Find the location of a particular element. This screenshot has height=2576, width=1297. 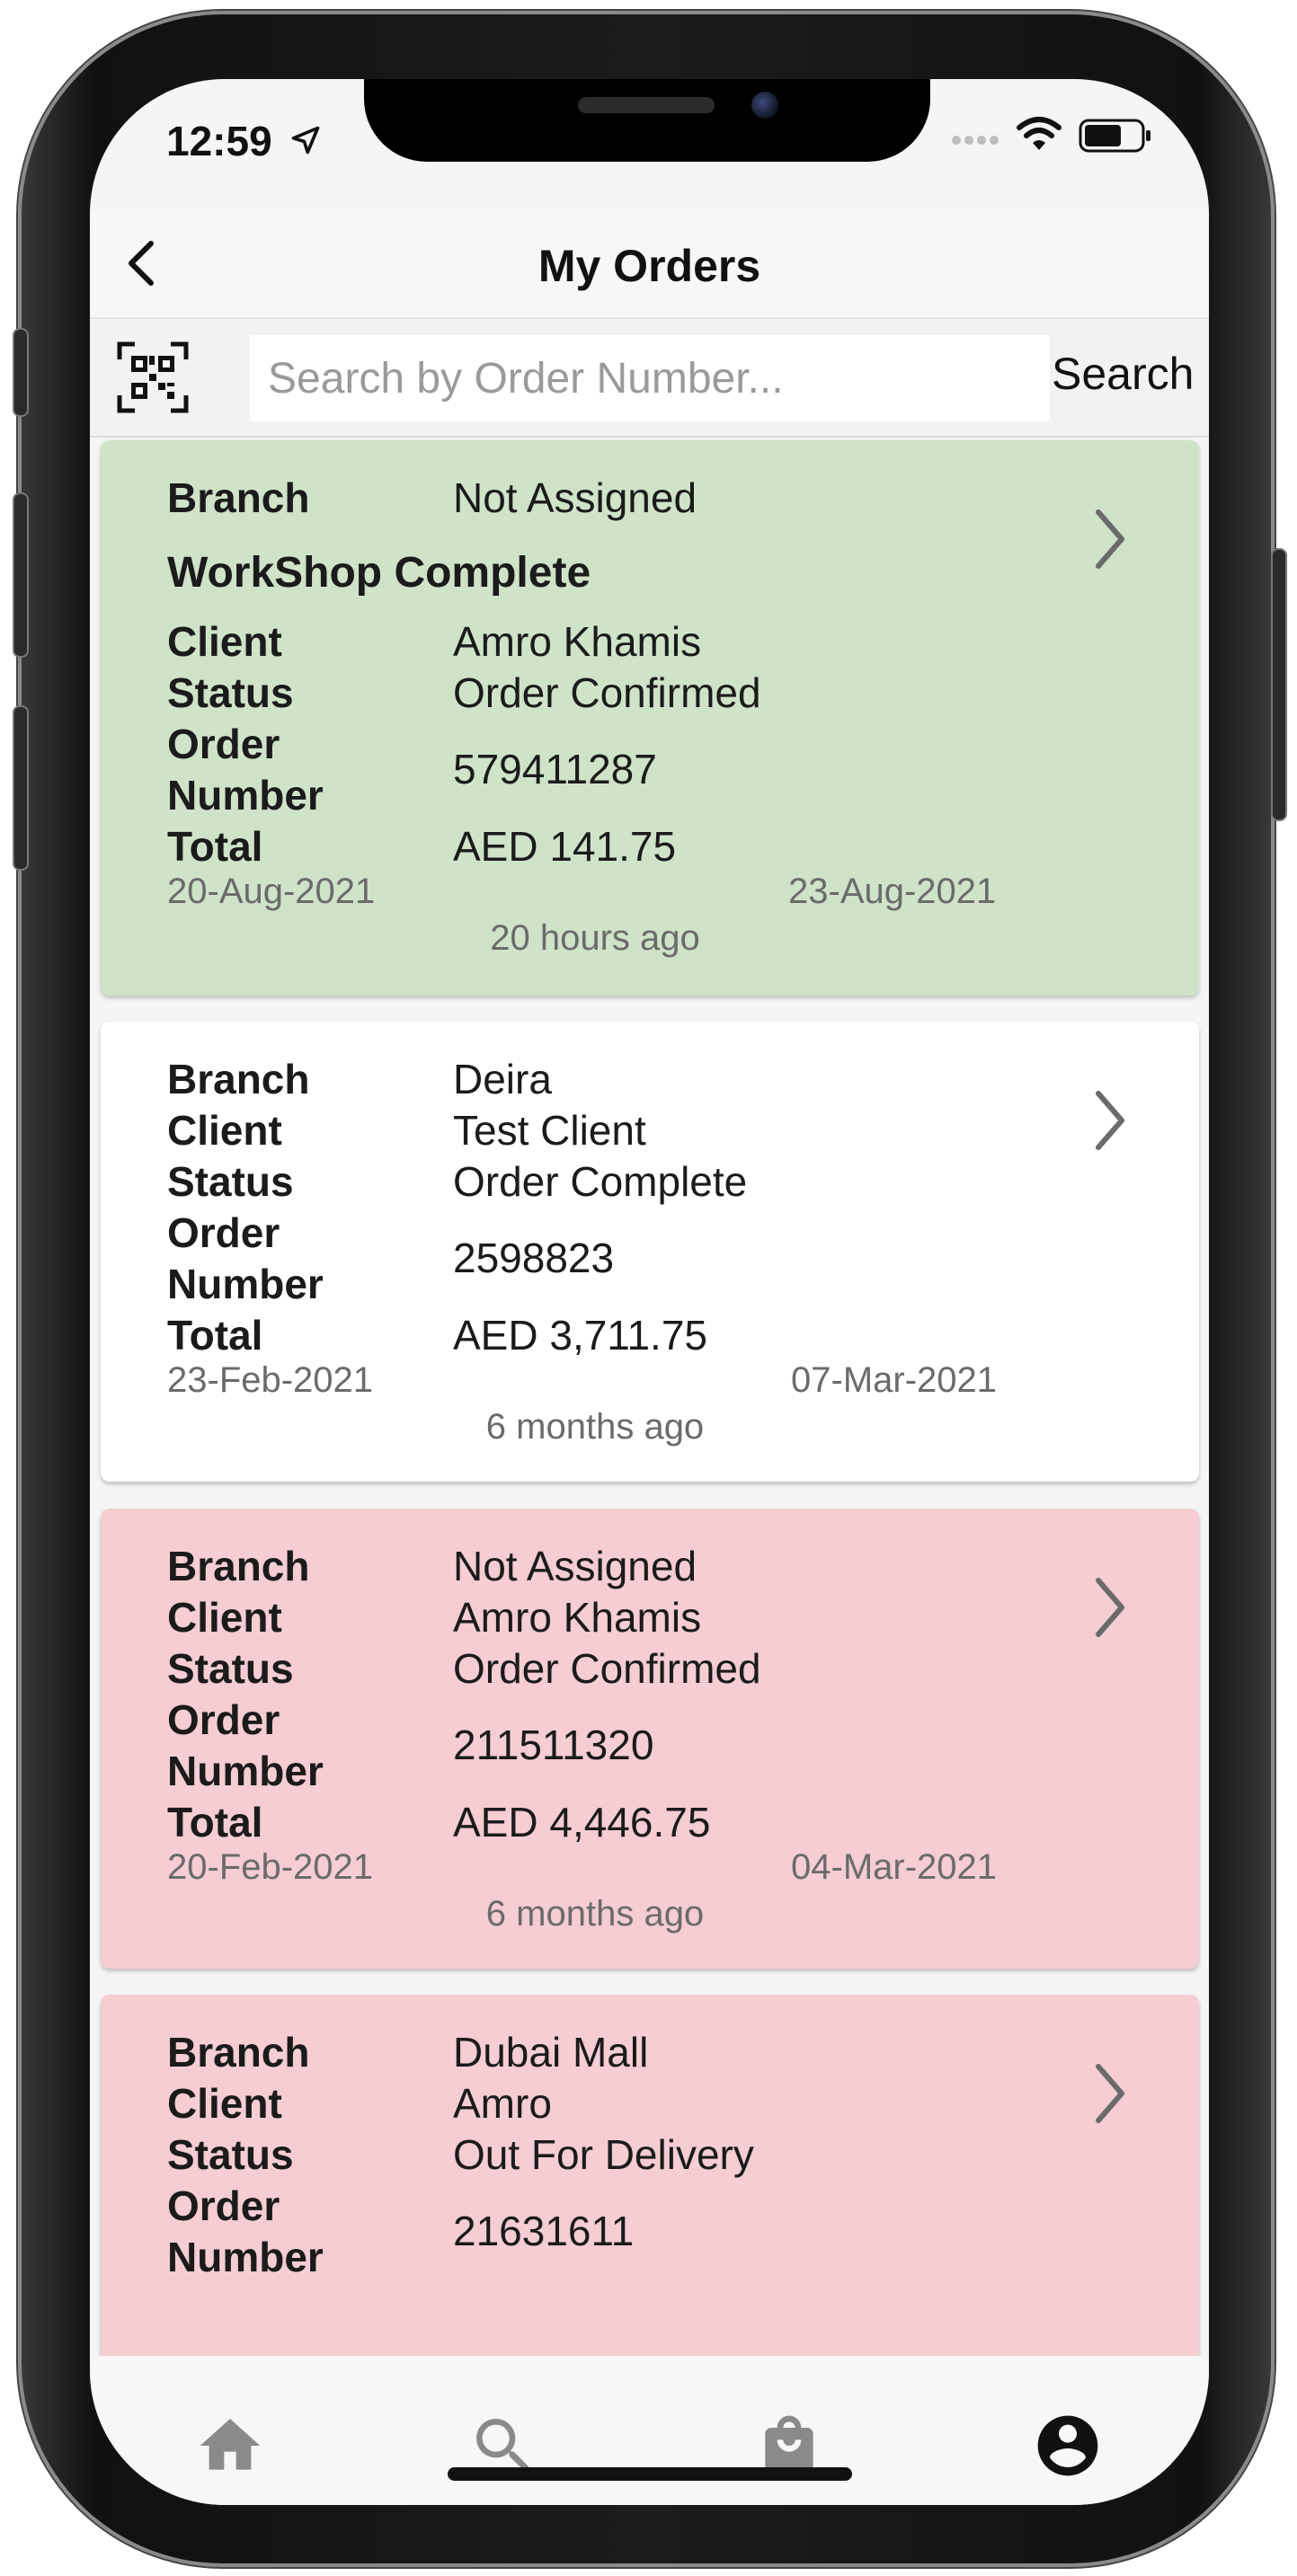

cellular-signal-icon is located at coordinates (975, 140).